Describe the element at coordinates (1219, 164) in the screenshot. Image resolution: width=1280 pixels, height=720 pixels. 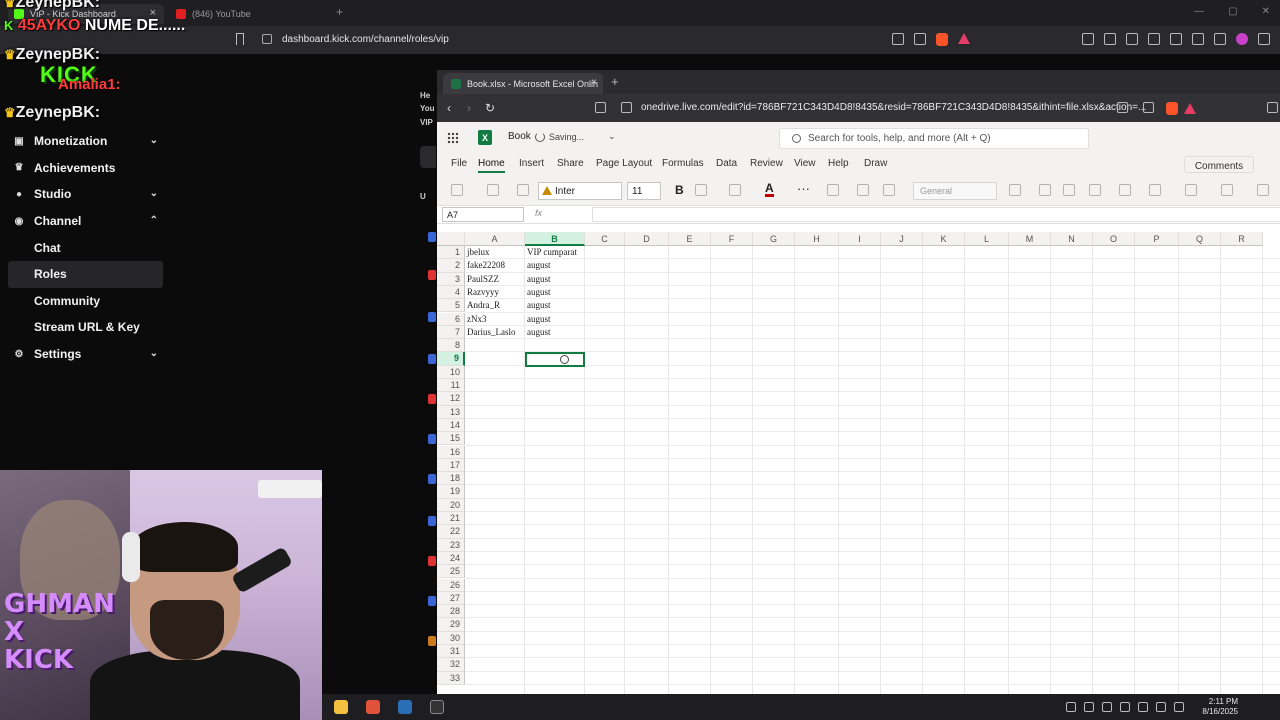
I see `comments-button: Comments` at that location.